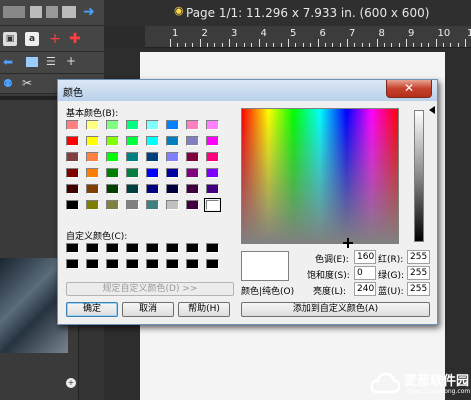  Describe the element at coordinates (204, 309) in the screenshot. I see `help-button: 帮助(H)` at that location.